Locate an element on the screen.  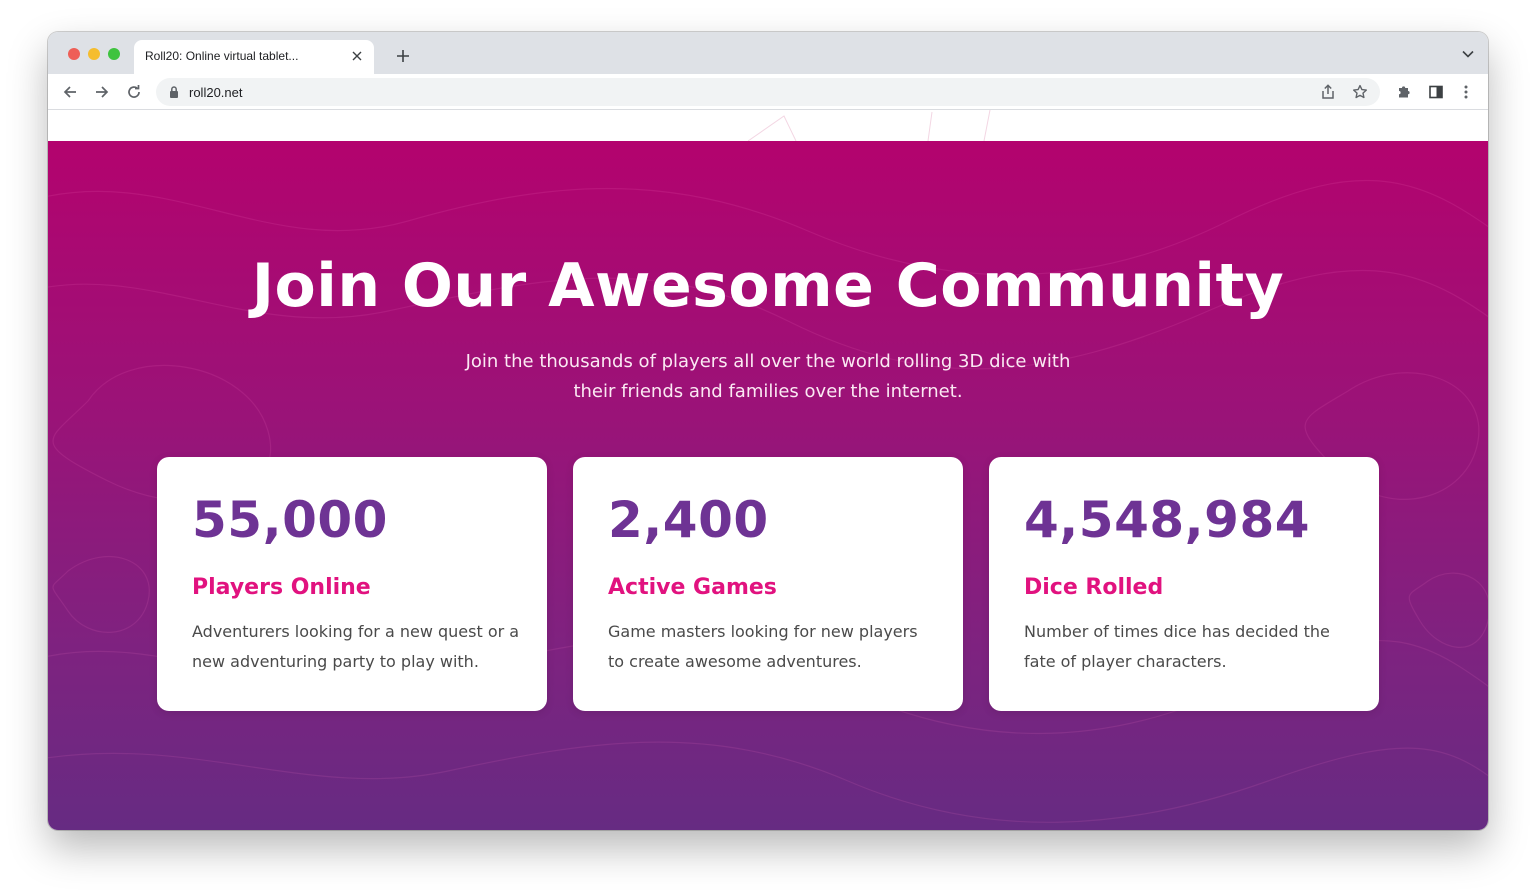
plus-icon is located at coordinates (403, 56).